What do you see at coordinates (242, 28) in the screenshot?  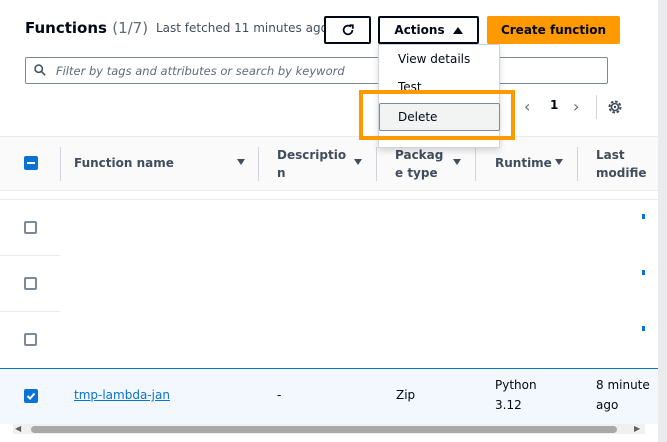 I see `last-fetched-text: Last fetched 11 minutes ago` at bounding box center [242, 28].